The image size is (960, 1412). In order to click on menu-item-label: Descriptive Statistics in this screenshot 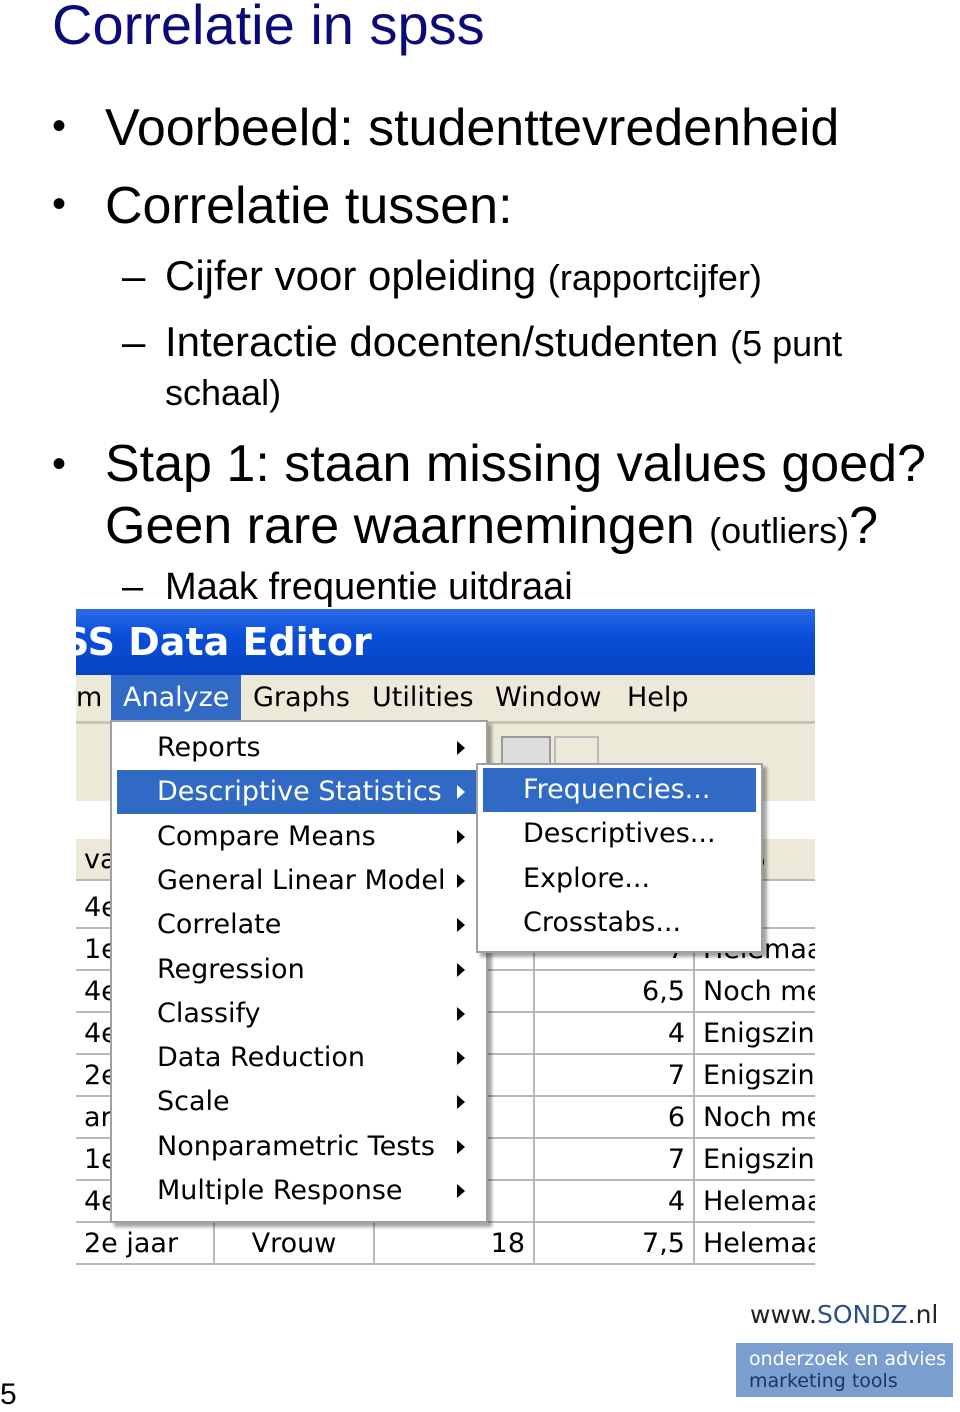, I will do `click(299, 792)`.